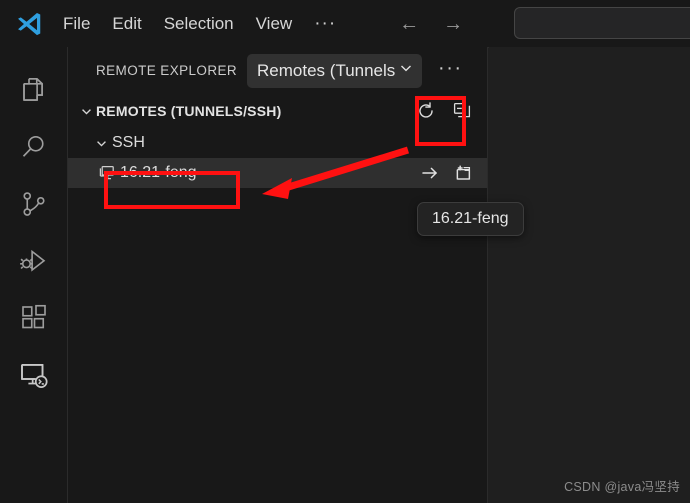 This screenshot has width=690, height=503. Describe the element at coordinates (189, 111) in the screenshot. I see `section-title: REMOTES (TUNNELS/SSH)` at that location.